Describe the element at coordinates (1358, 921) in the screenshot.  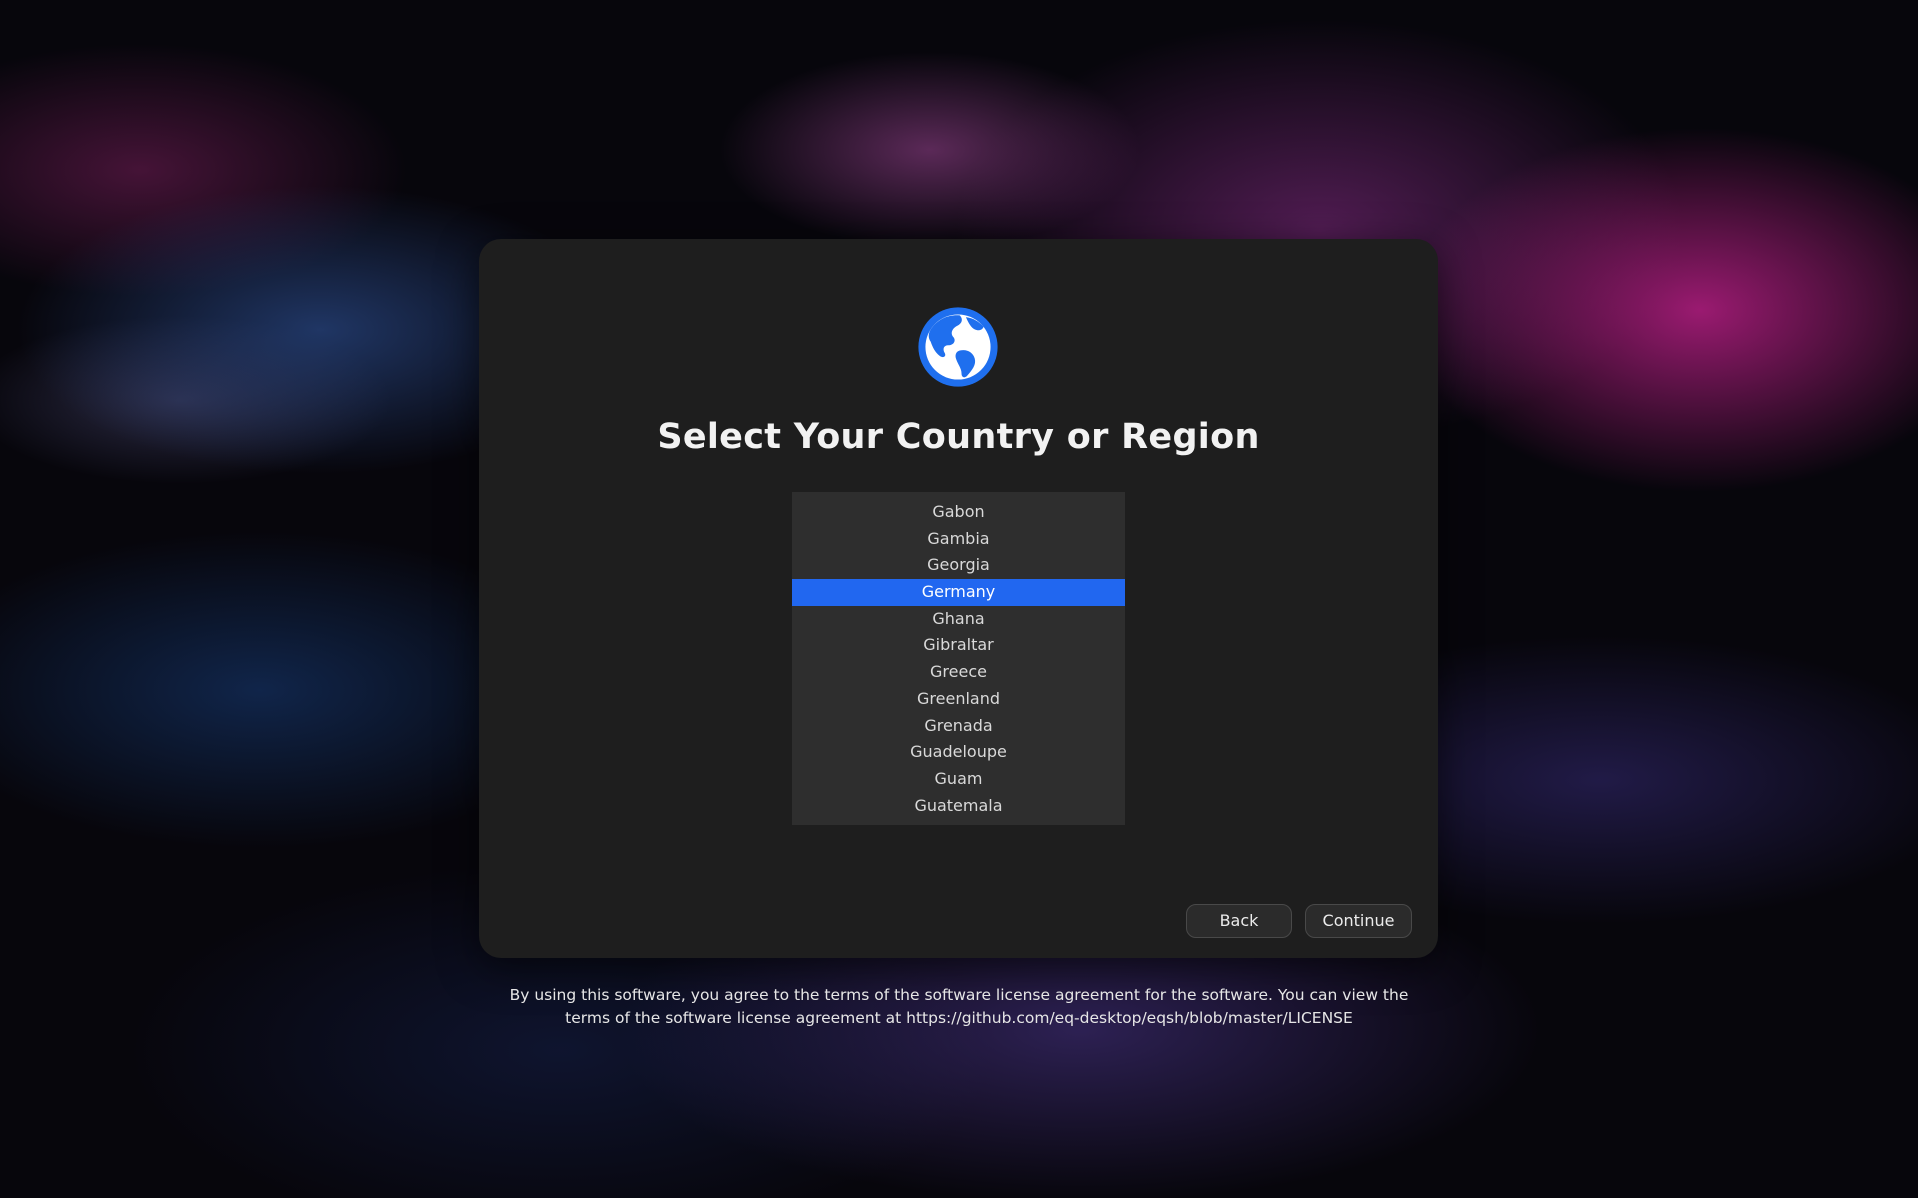
I see `continue-button: Continue` at that location.